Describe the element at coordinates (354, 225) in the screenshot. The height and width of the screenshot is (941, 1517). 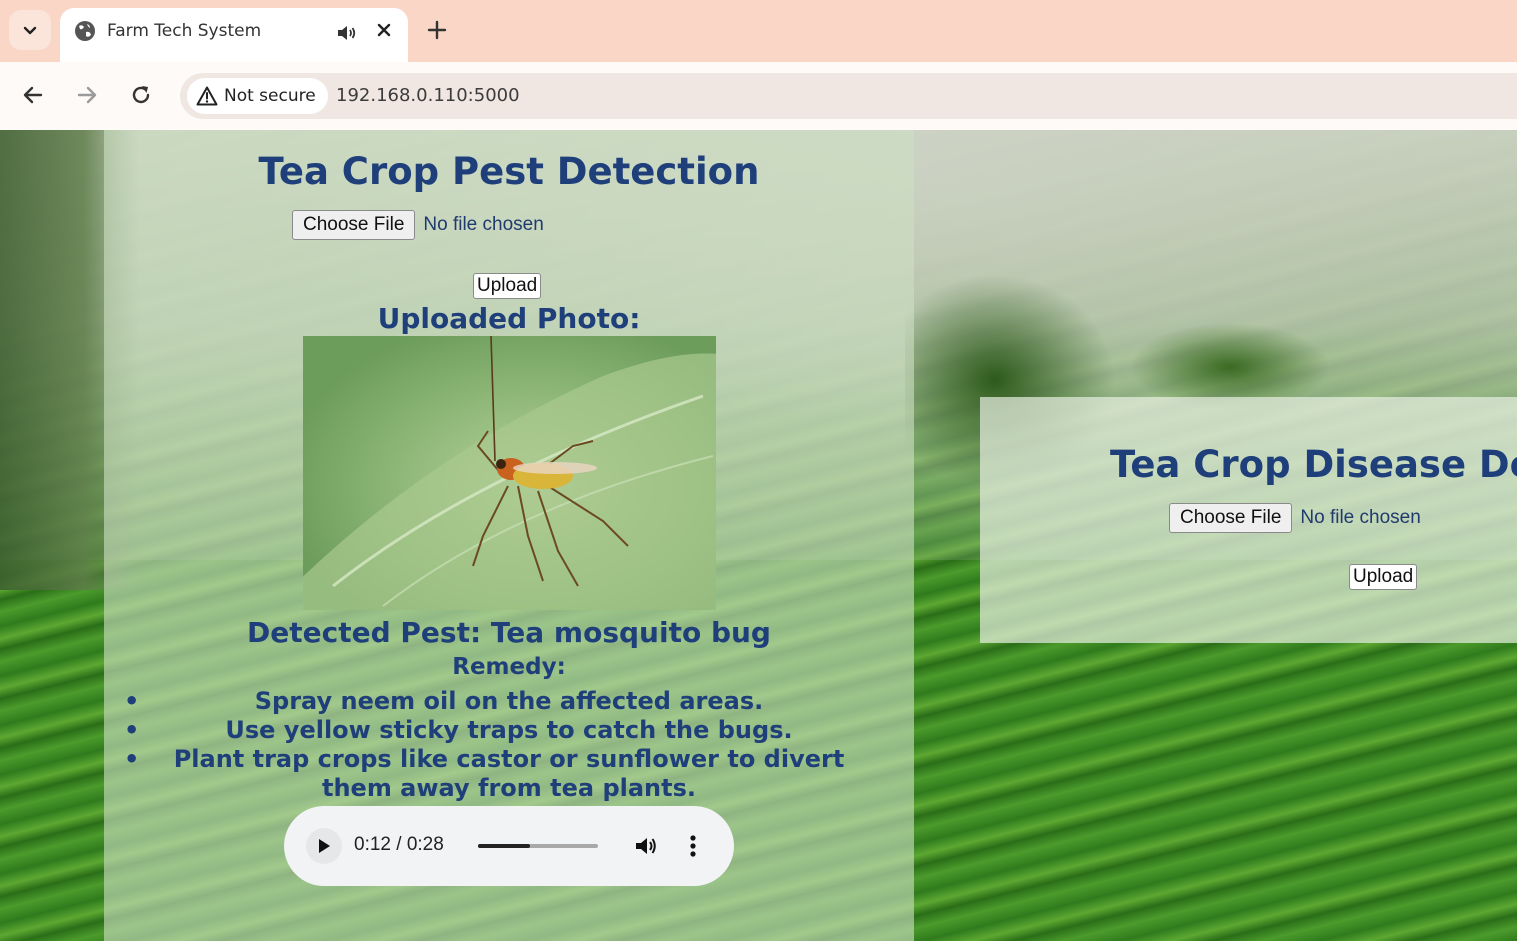
I see `pest-choose-file-button: Choose File` at that location.